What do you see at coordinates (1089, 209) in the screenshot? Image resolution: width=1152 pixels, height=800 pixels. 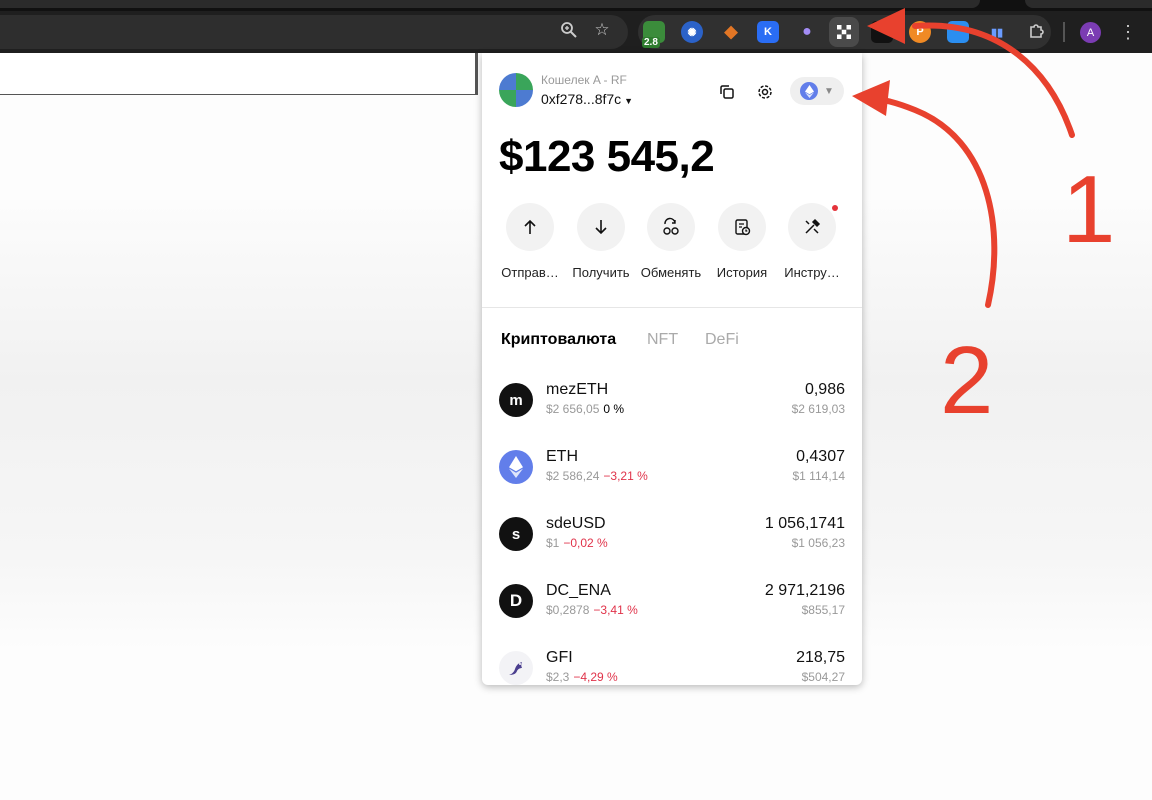 I see `annotation-label-1: 1` at bounding box center [1089, 209].